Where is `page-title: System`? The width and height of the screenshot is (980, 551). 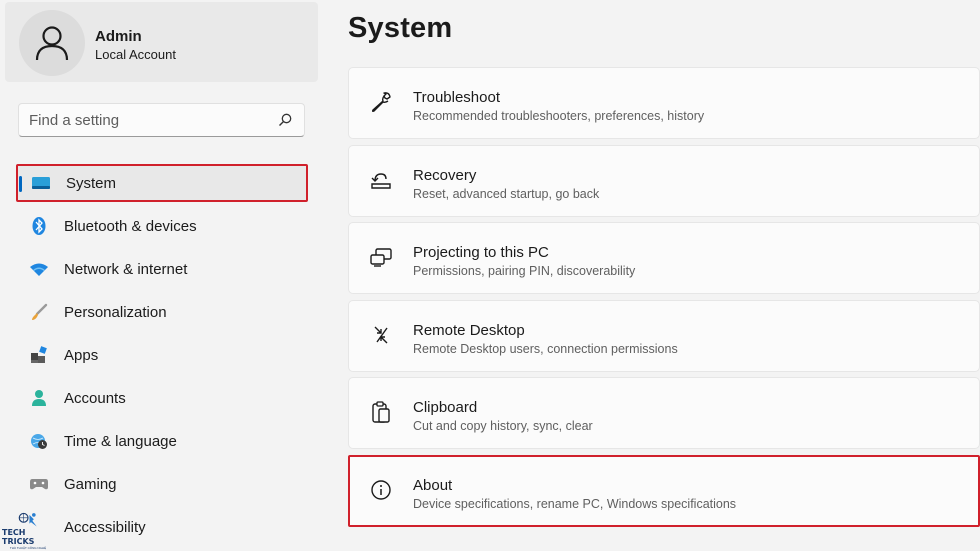
page-title: System is located at coordinates (400, 28).